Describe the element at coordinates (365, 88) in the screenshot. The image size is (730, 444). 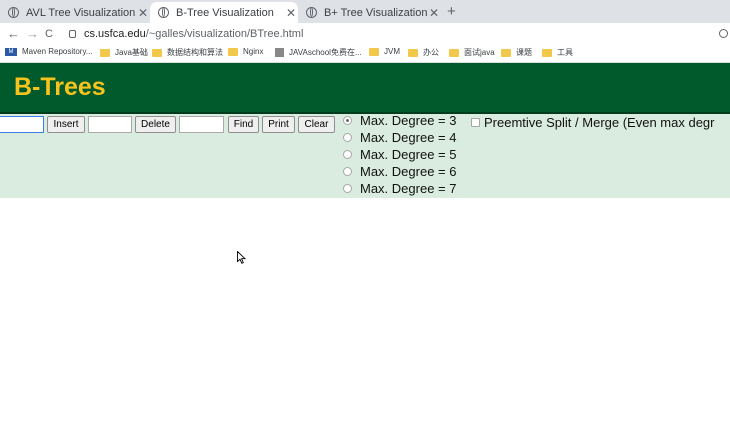
I see `page-header: B-Trees` at that location.